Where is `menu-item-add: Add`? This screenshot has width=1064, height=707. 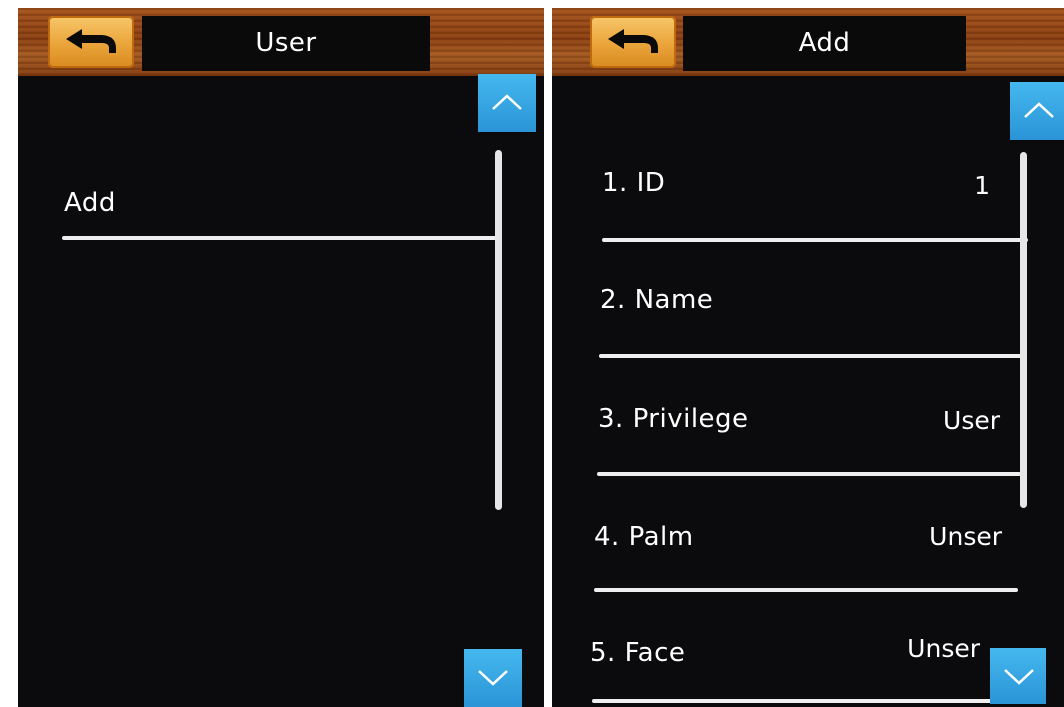
menu-item-add: Add is located at coordinates (90, 203).